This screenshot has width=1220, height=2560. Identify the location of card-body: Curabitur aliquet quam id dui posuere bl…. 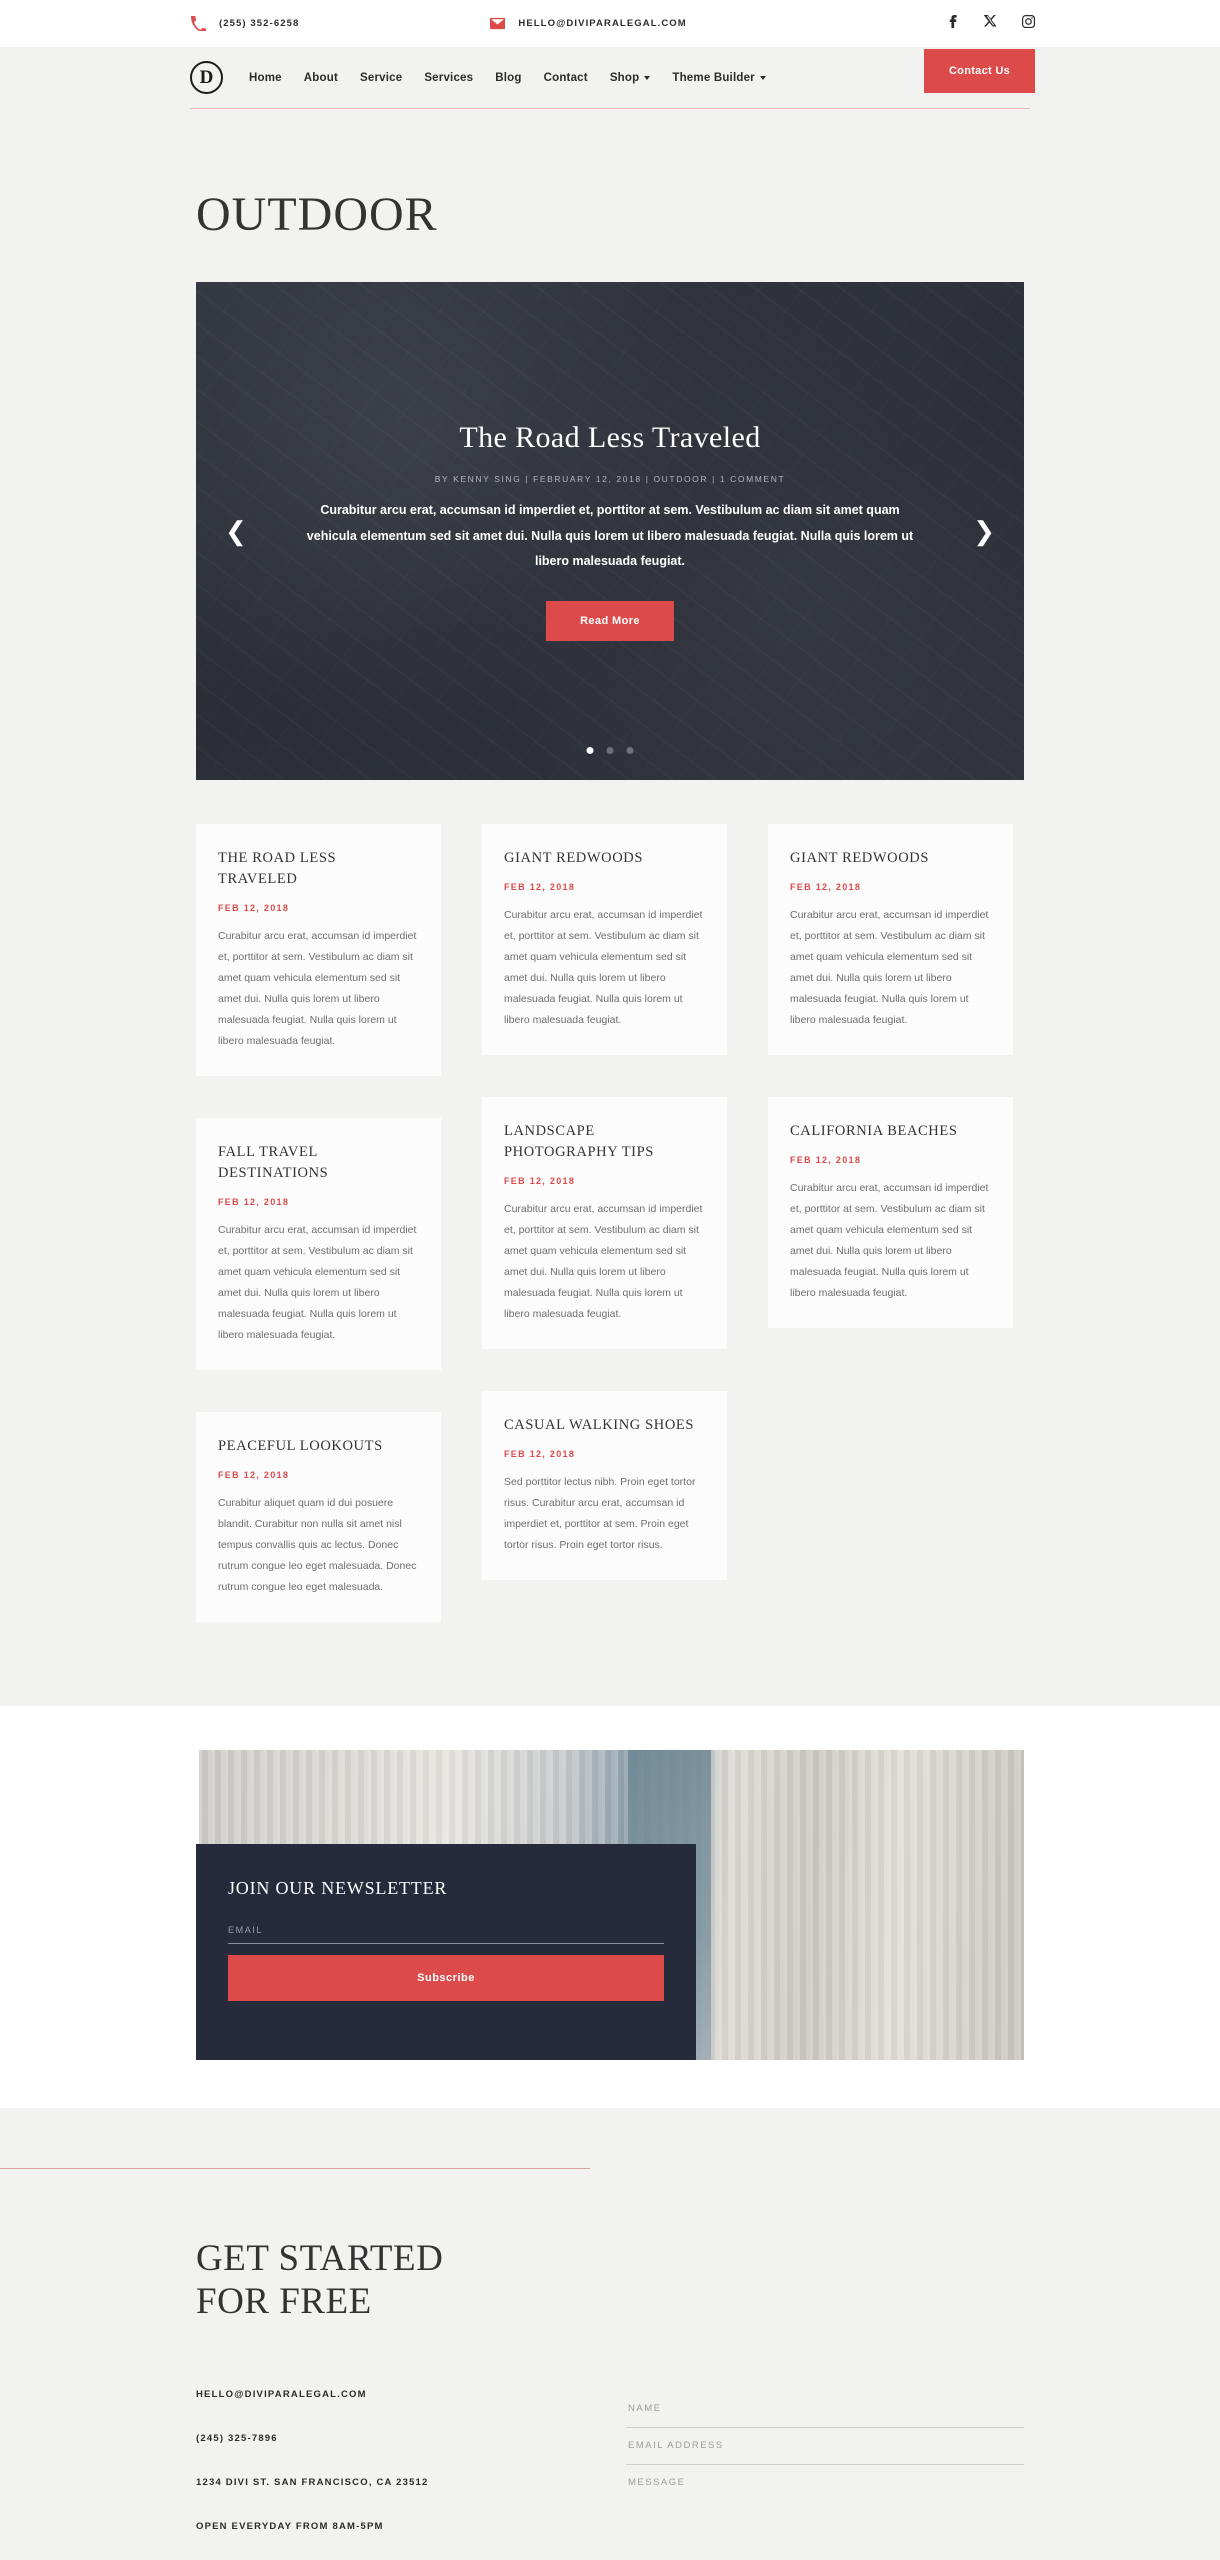
(317, 1545).